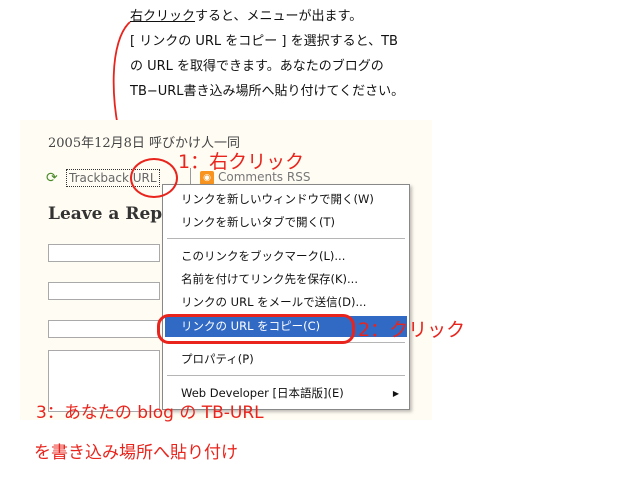  I want to click on email-input, so click(104, 291).